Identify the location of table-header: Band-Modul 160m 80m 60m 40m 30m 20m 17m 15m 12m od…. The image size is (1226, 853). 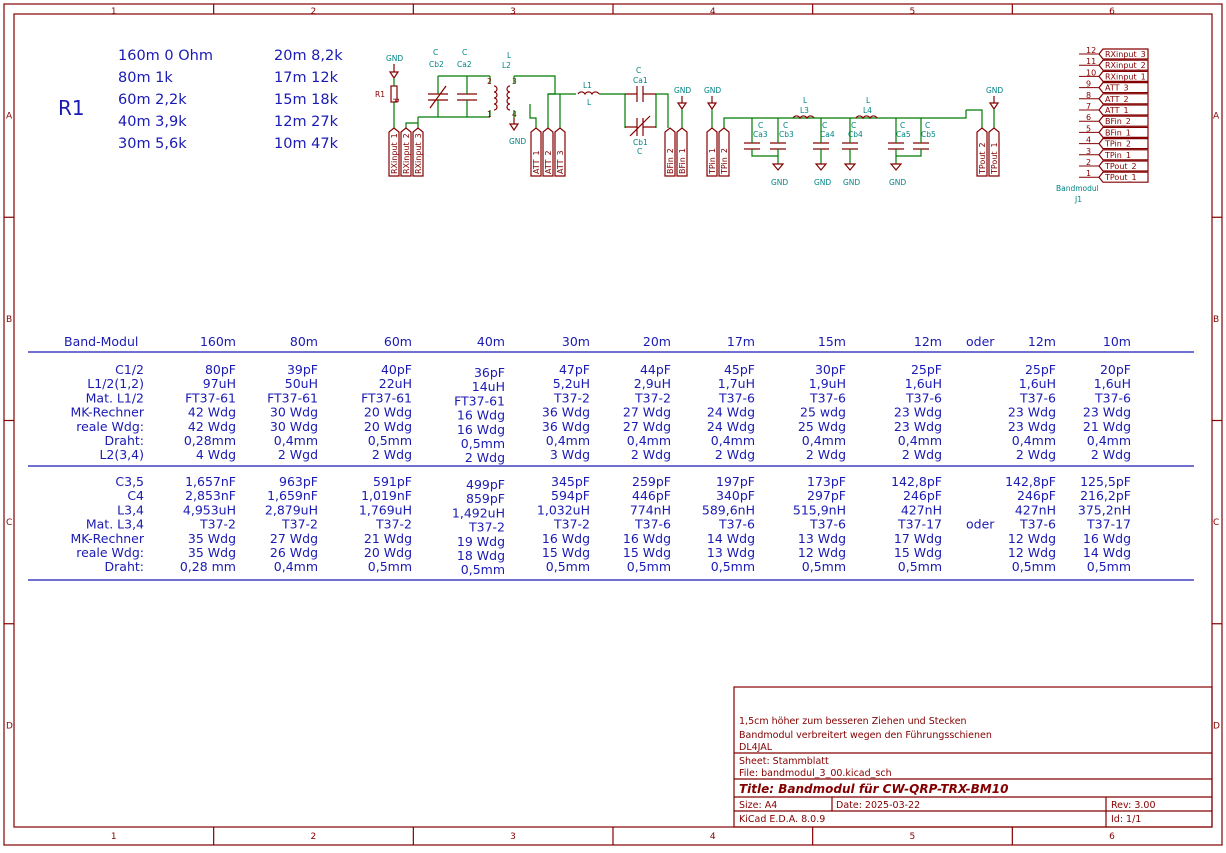
(597, 341).